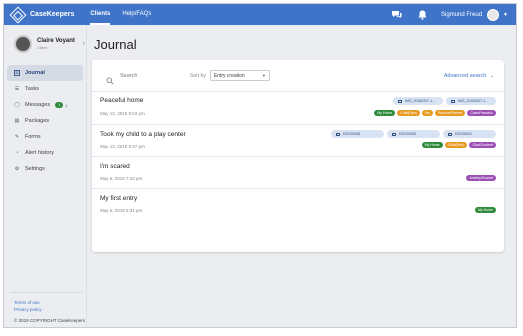 This screenshot has width=523, height=336. I want to click on copyright-text: © 2019 COPYRIGHT CaseKeepers, so click(50, 320).